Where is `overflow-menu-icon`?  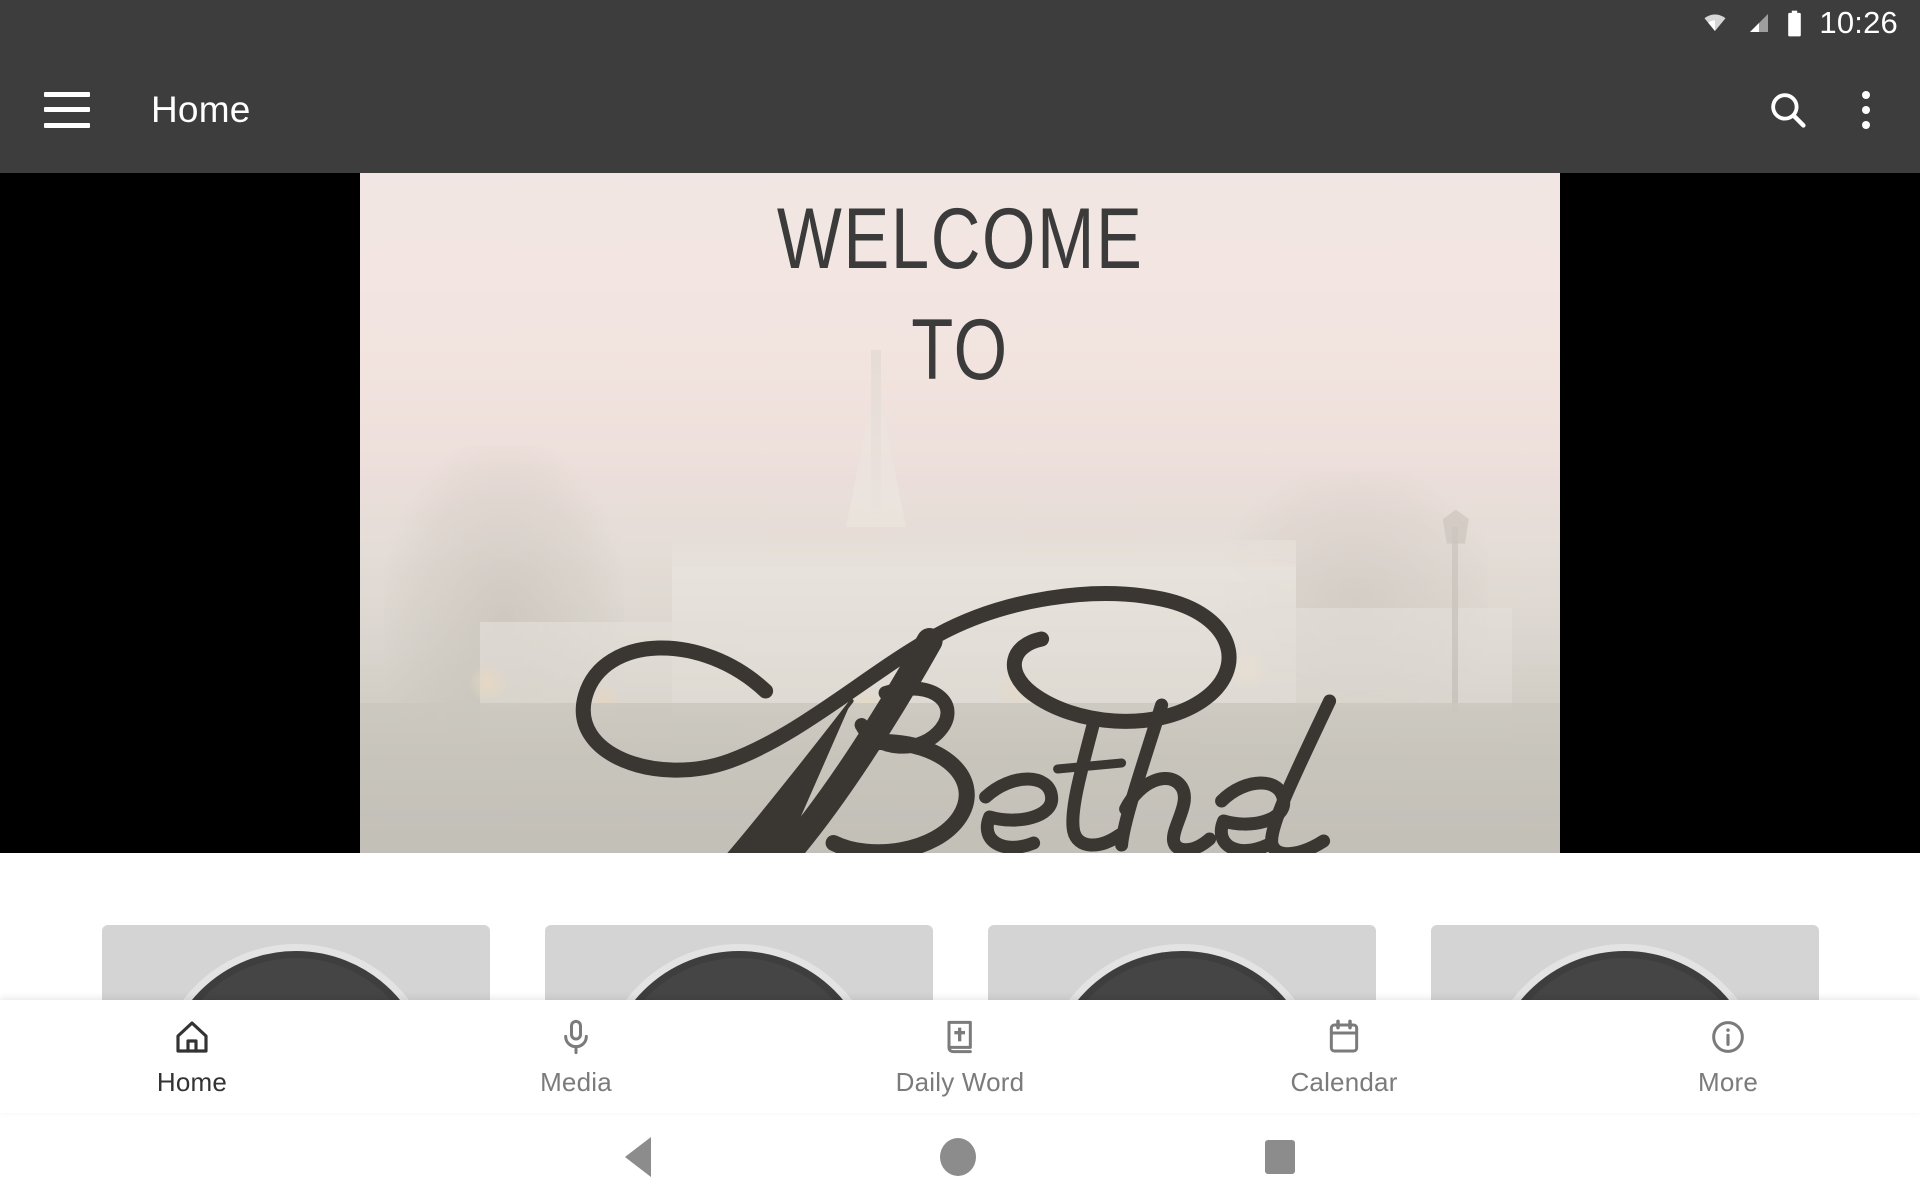 overflow-menu-icon is located at coordinates (1866, 110).